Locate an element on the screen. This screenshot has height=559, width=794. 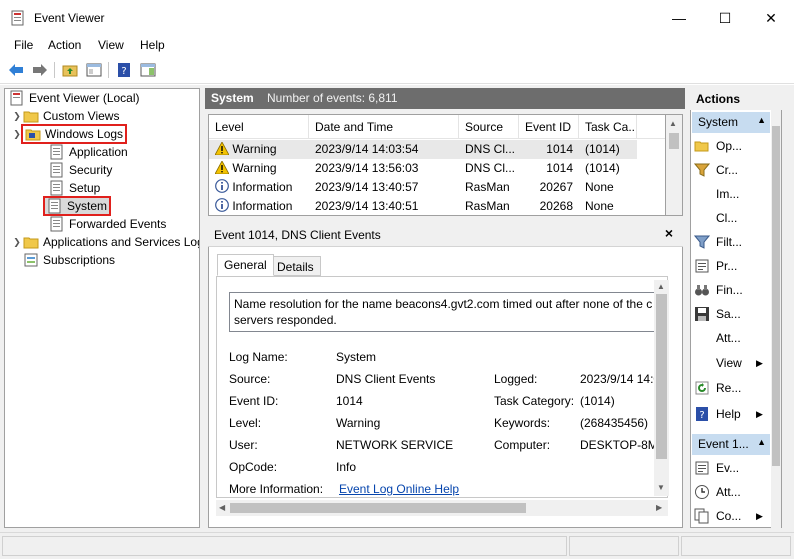
folder-icon is located at coordinates (31, 117).